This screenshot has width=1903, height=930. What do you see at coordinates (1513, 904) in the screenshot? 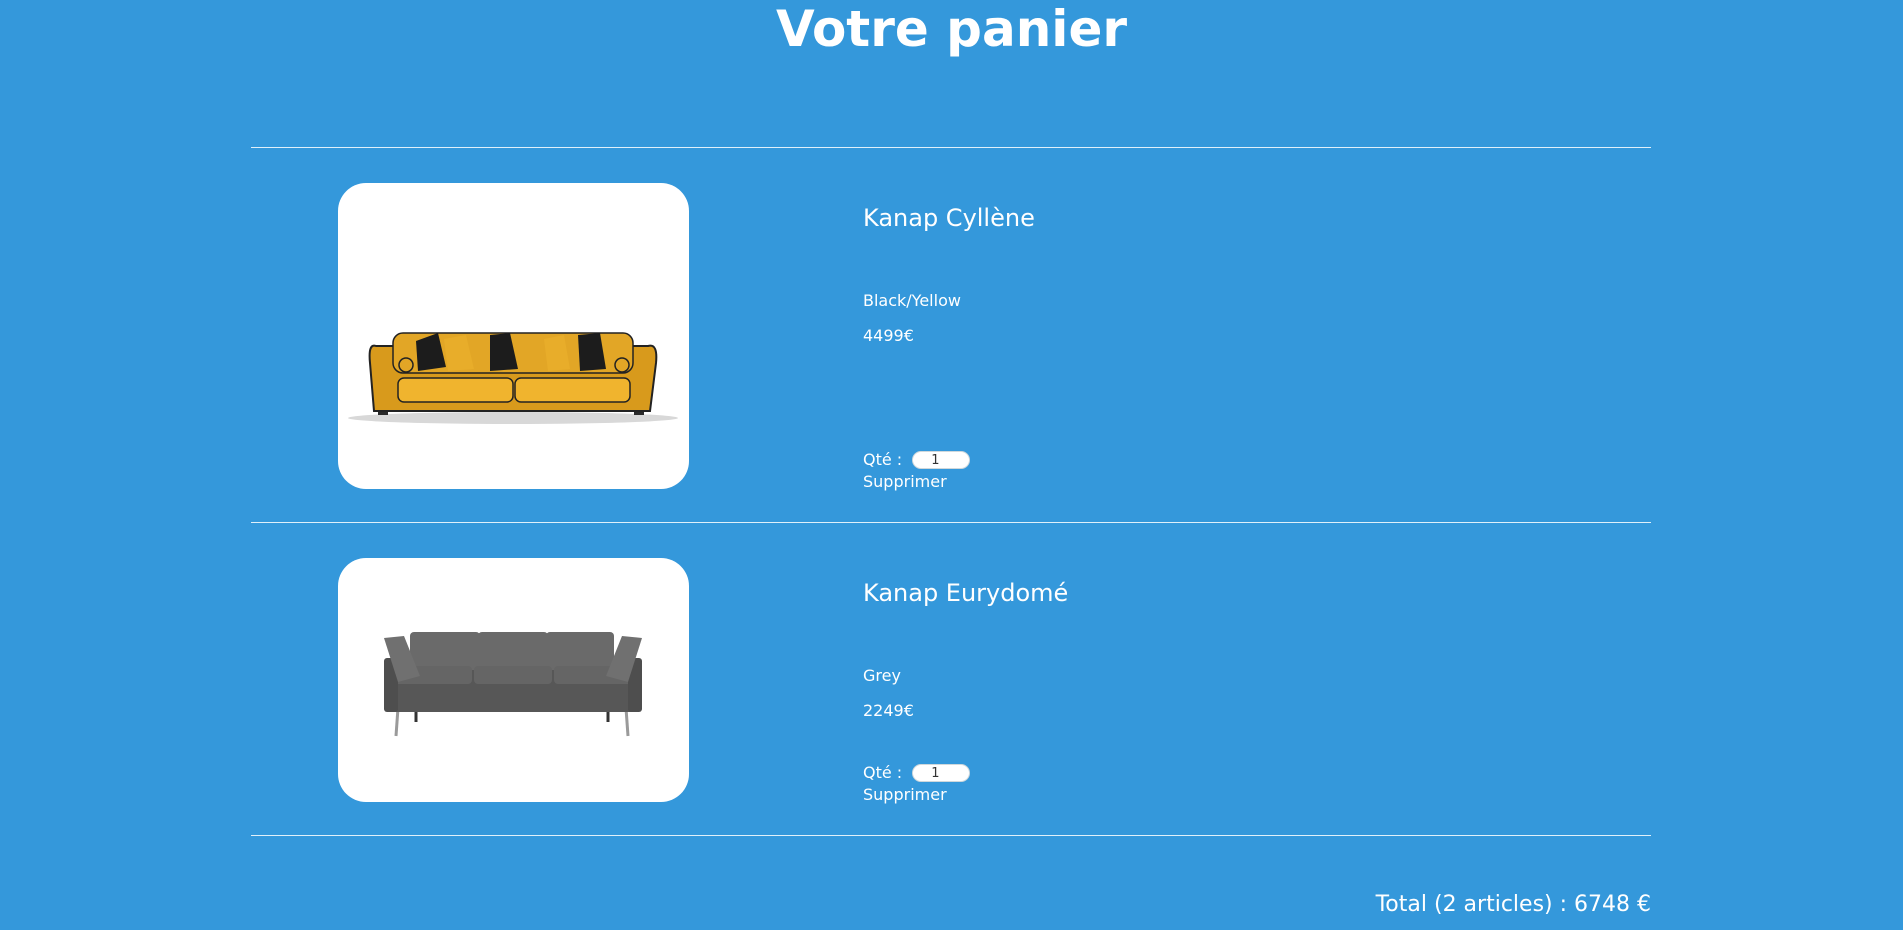
I see `cart-total: Total (2 articles) : 6748 €` at bounding box center [1513, 904].